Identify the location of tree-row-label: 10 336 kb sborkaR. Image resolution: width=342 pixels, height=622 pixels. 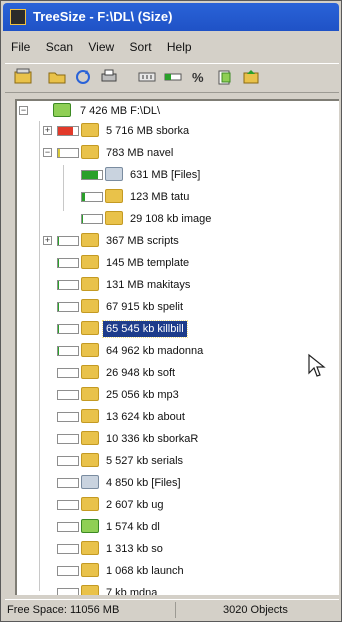
(152, 439).